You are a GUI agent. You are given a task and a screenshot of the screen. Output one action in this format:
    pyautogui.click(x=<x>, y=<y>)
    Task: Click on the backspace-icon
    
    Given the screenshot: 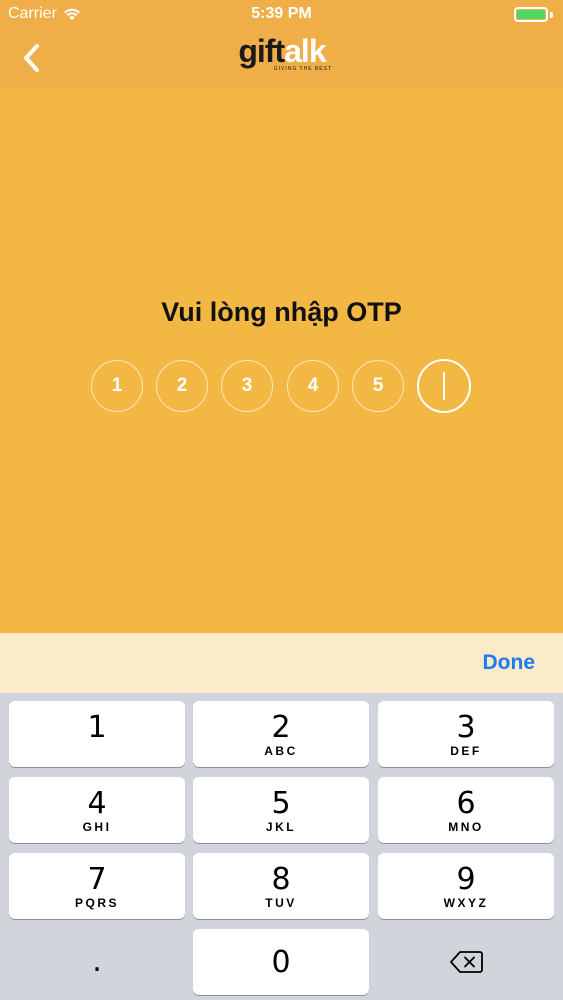 What is the action you would take?
    pyautogui.click(x=466, y=962)
    